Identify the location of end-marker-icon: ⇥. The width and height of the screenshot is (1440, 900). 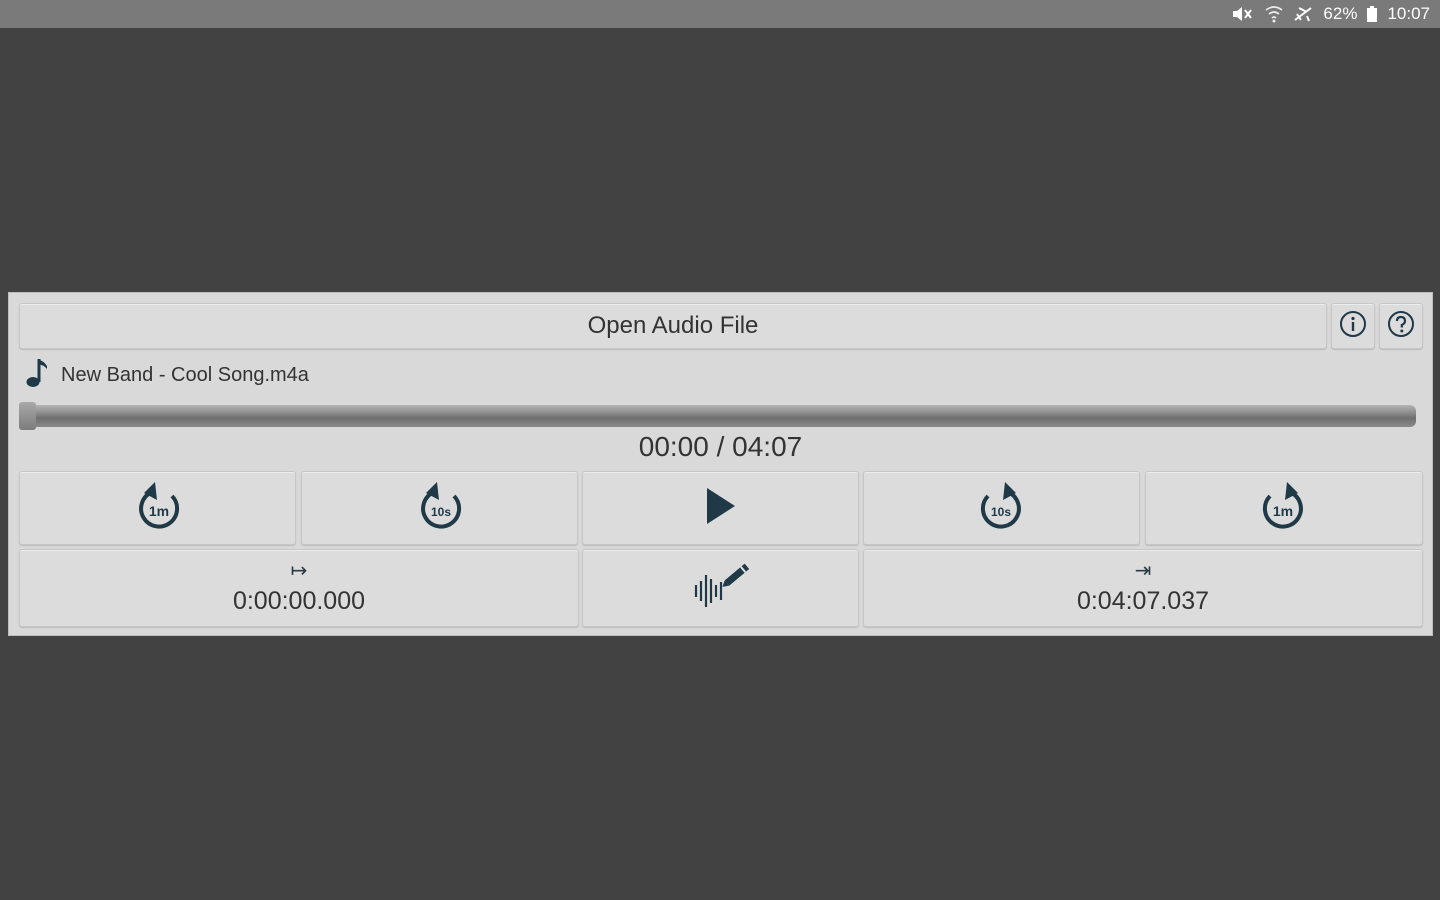
(1143, 570).